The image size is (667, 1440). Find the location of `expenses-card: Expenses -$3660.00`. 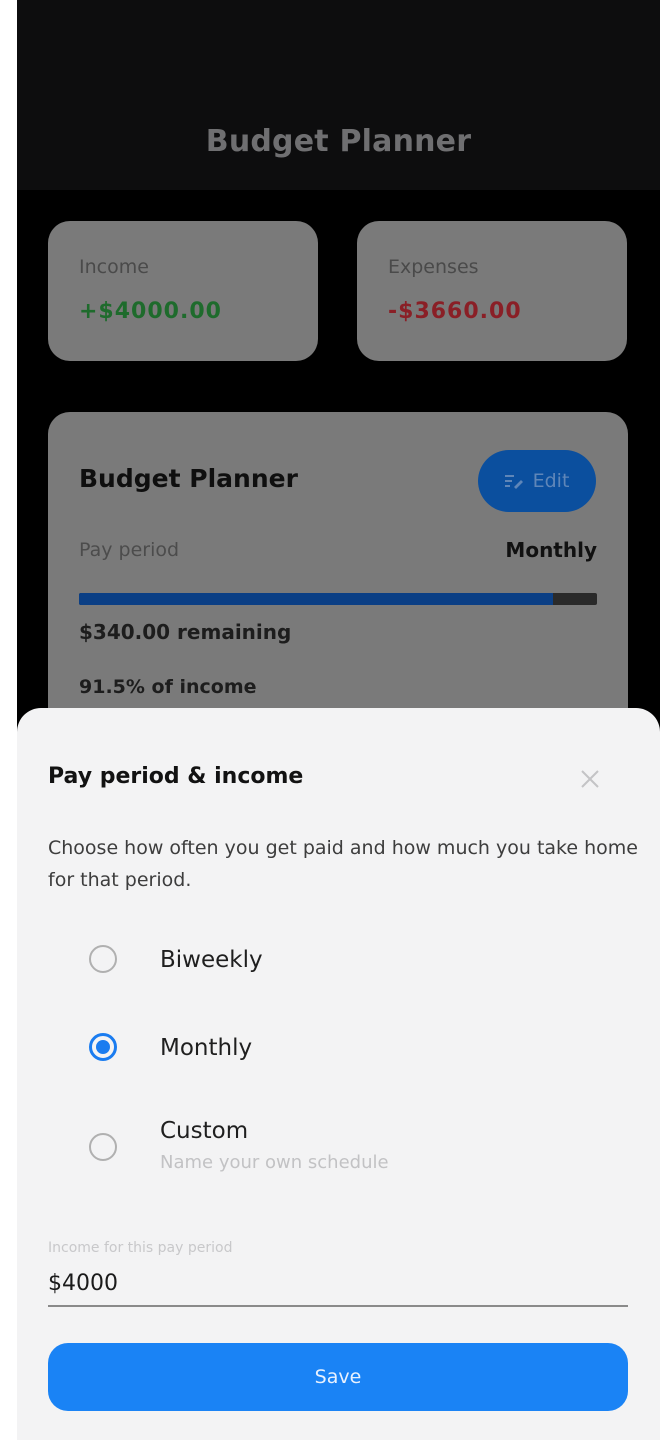

expenses-card: Expenses -$3660.00 is located at coordinates (492, 291).